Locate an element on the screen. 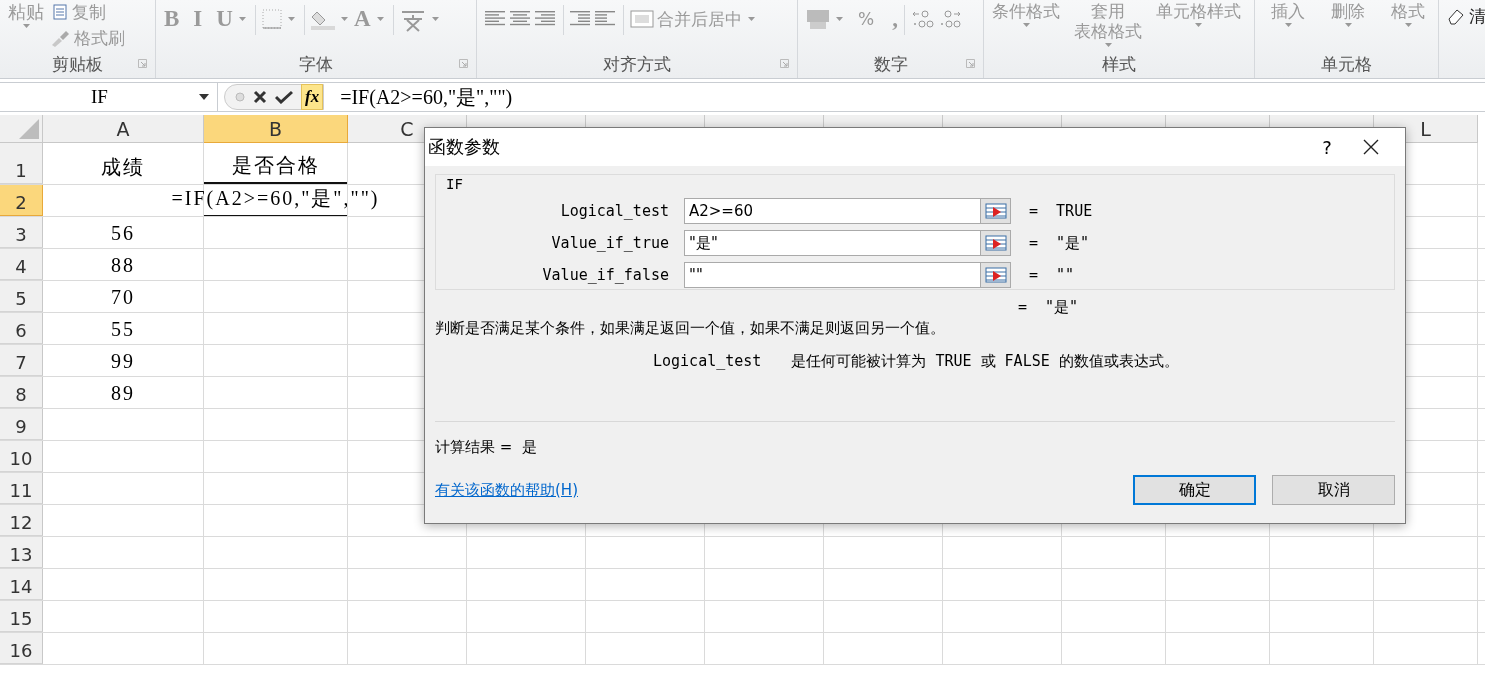  table-cell-text: 70 is located at coordinates (123, 298).